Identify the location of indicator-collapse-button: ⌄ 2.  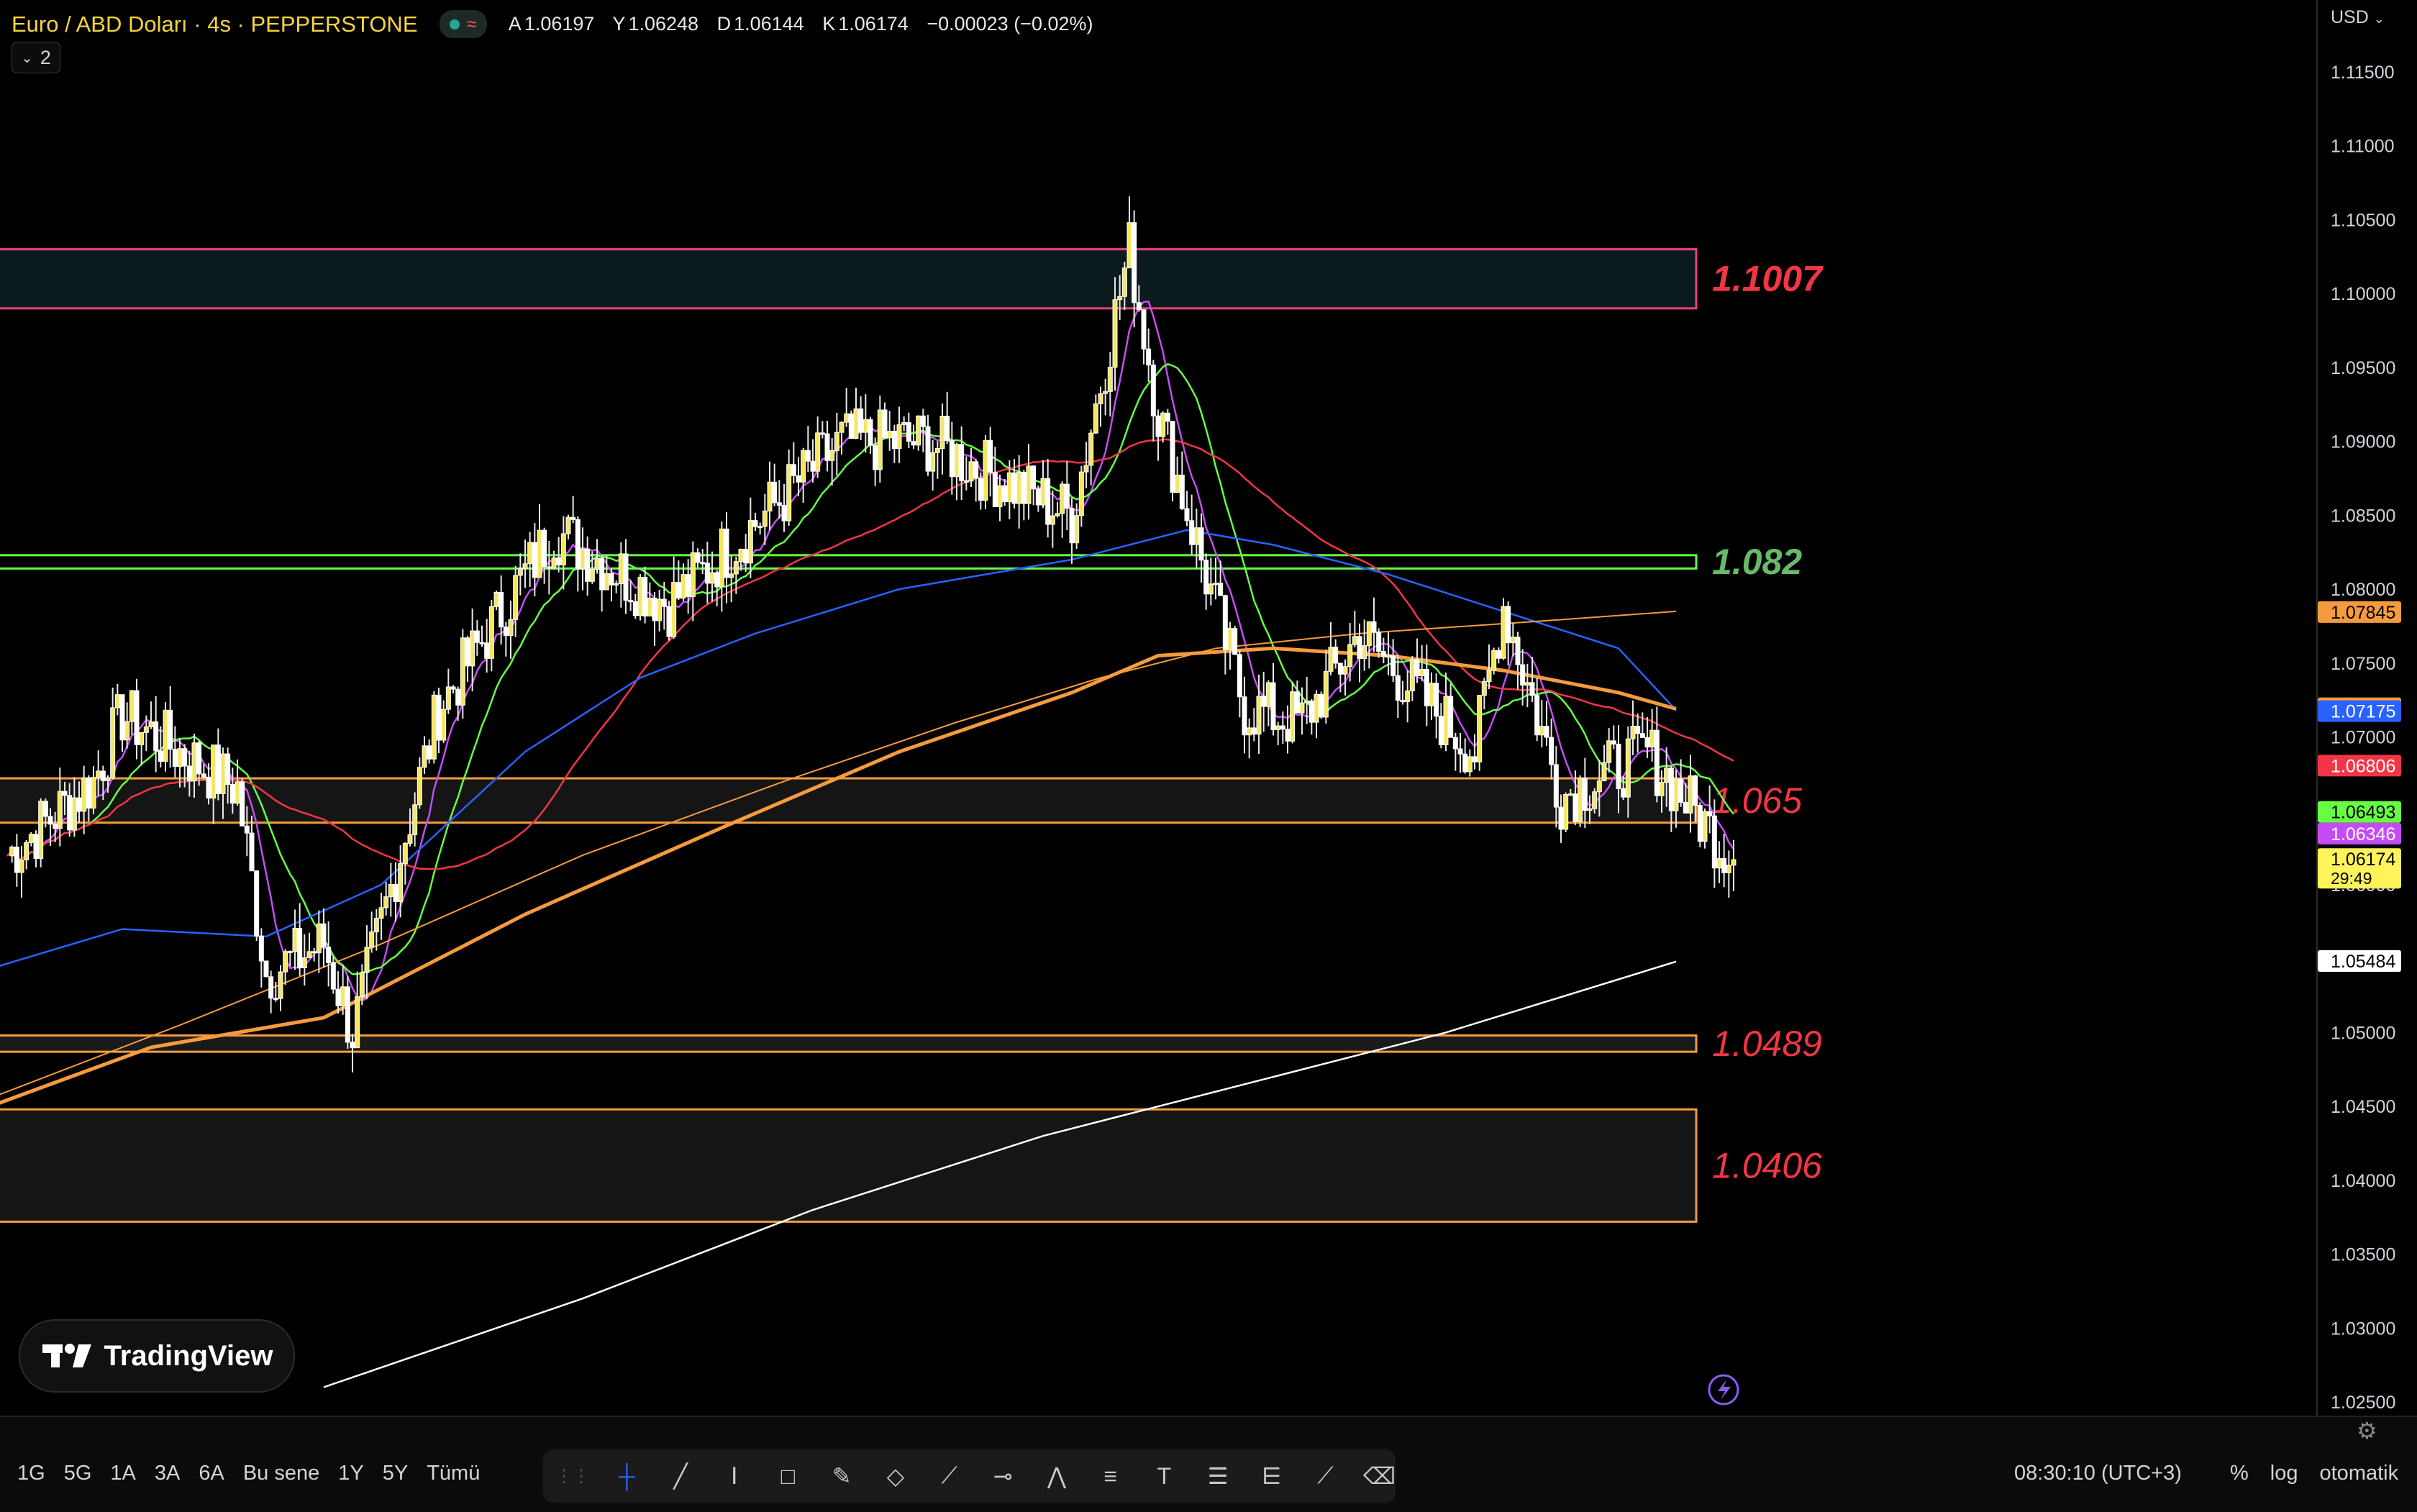
(36, 58).